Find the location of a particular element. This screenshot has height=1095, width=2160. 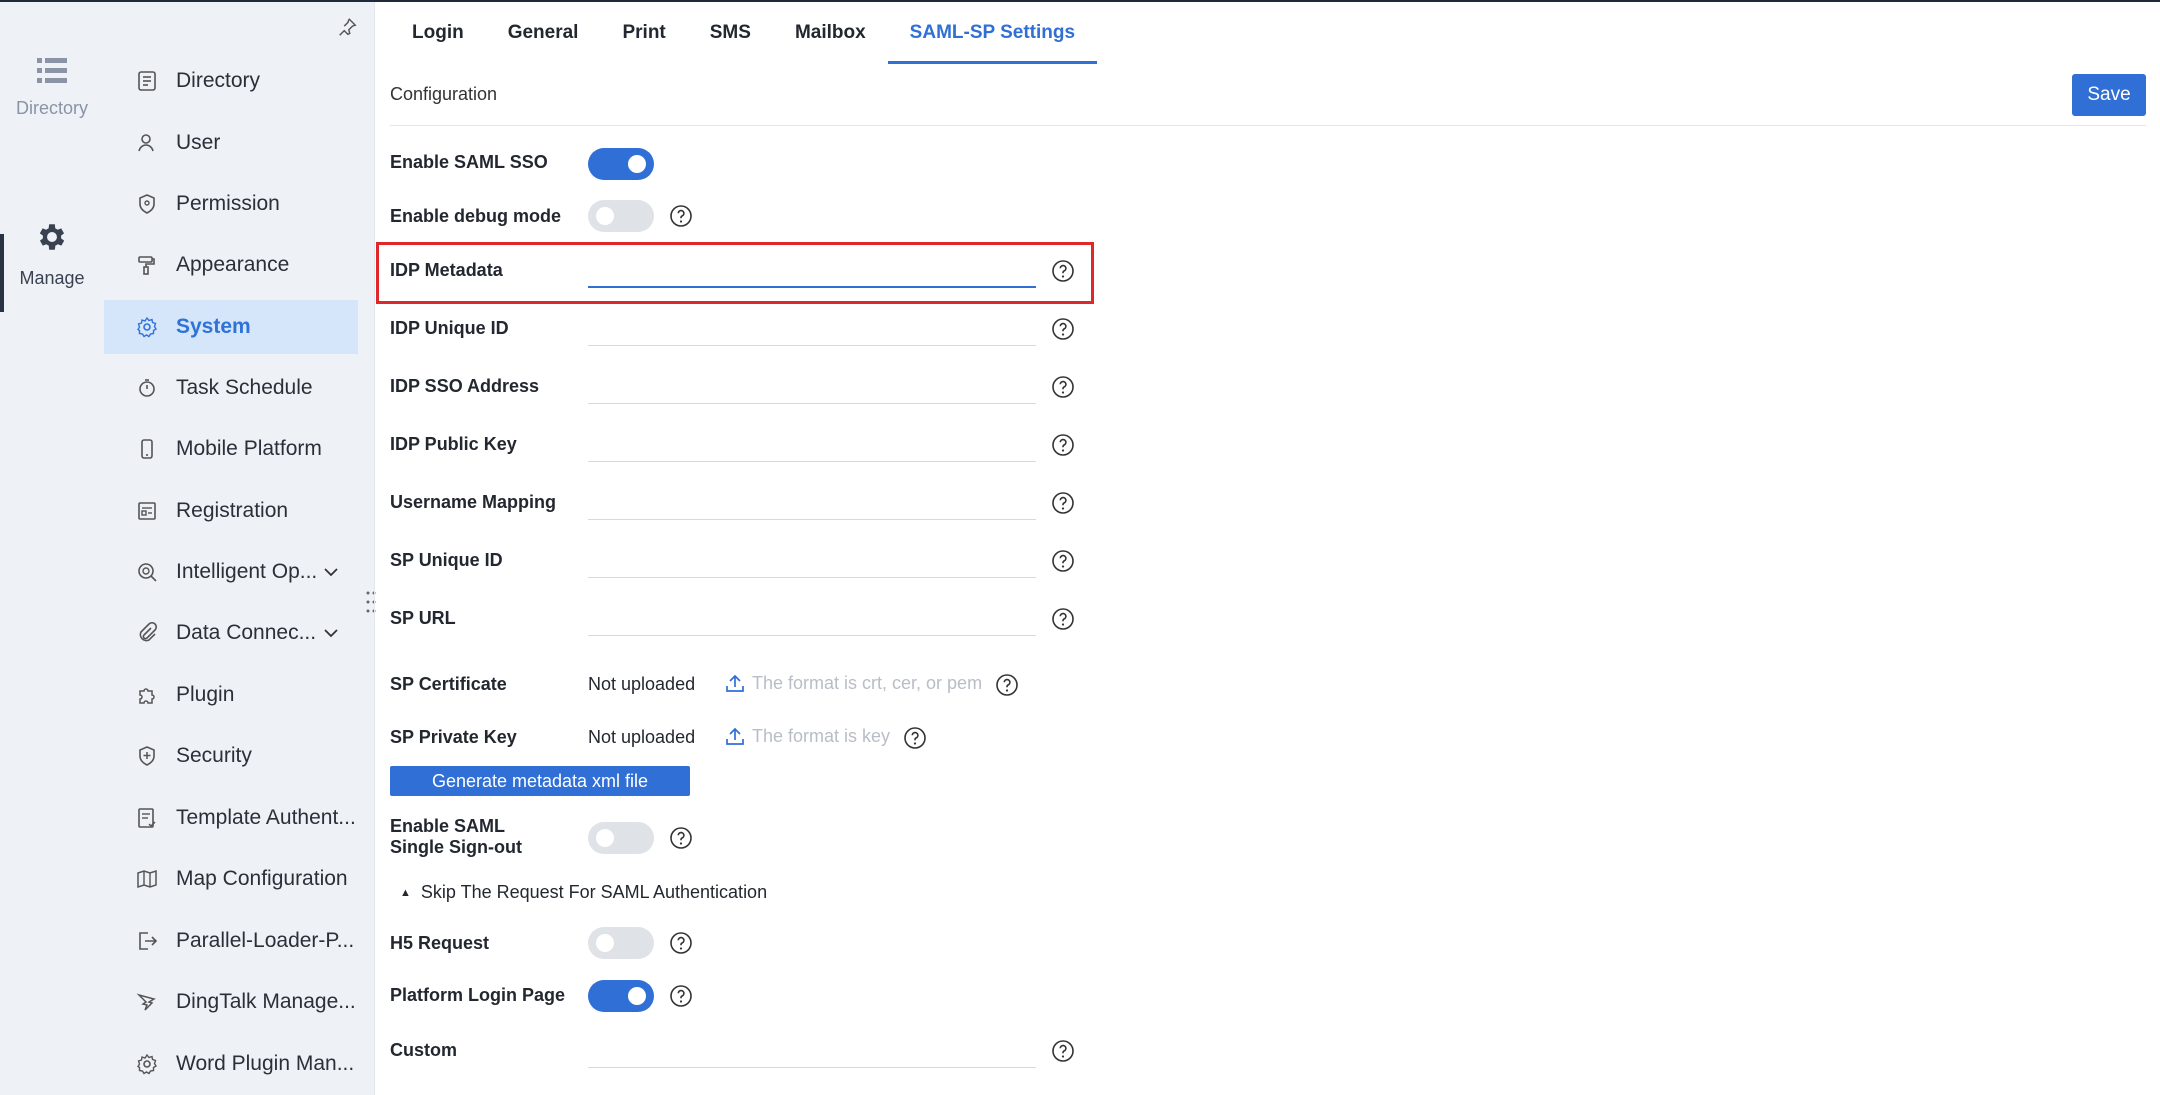

rail-active-indicator is located at coordinates (2, 273).